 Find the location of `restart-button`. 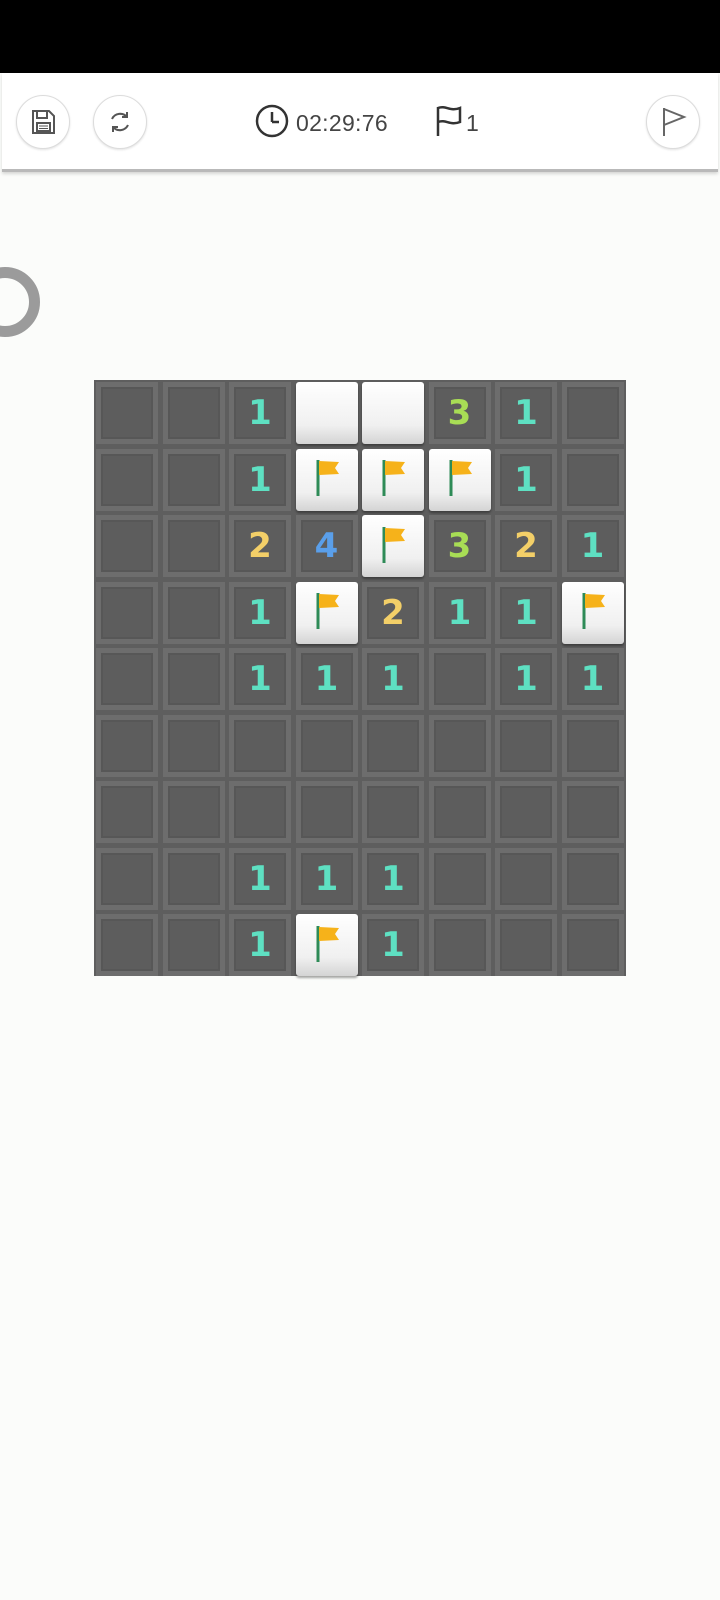

restart-button is located at coordinates (120, 122).